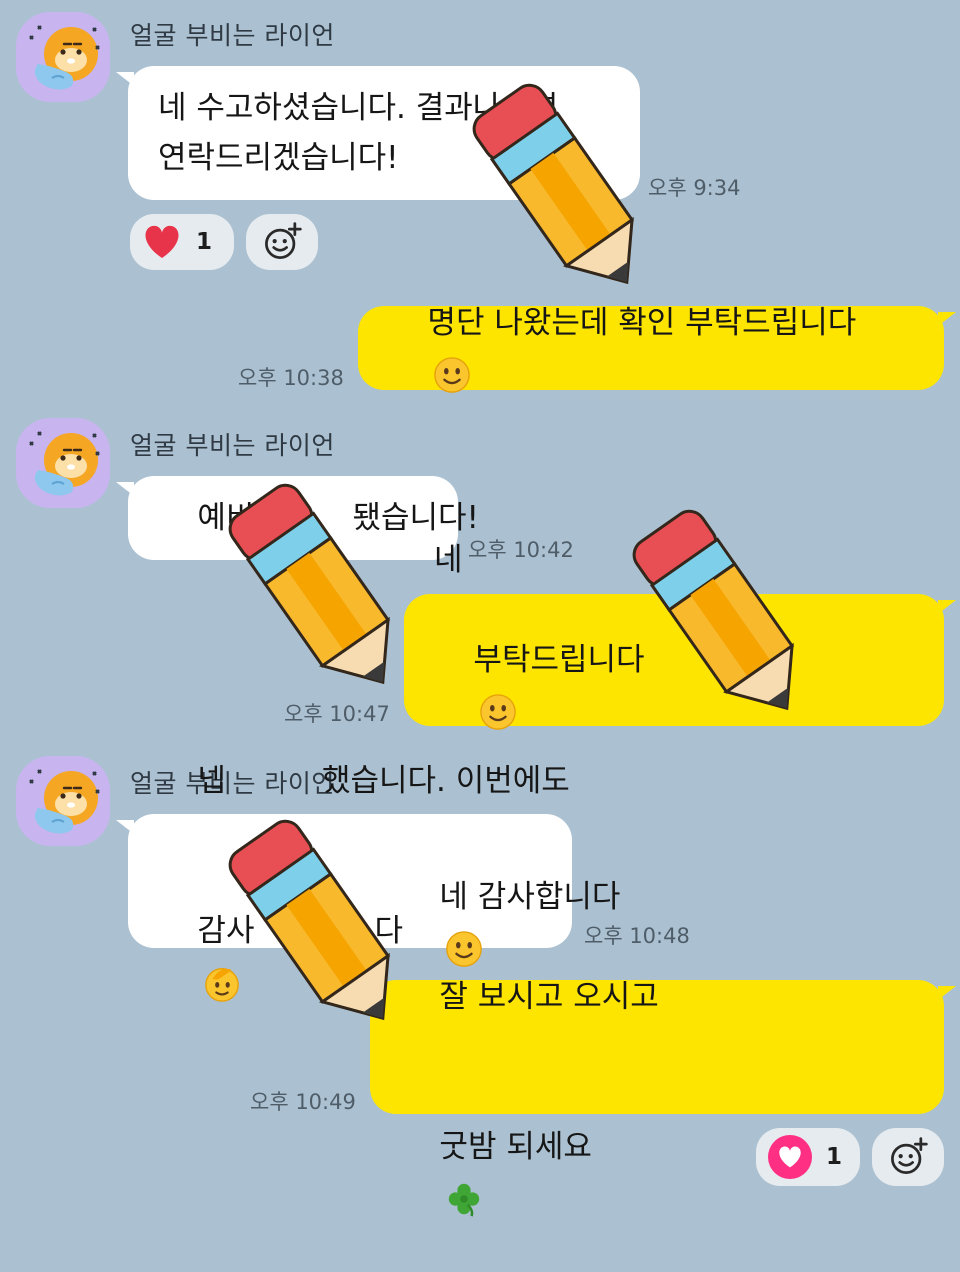 The image size is (960, 1272). What do you see at coordinates (211, 781) in the screenshot?
I see `message-line: 넵` at bounding box center [211, 781].